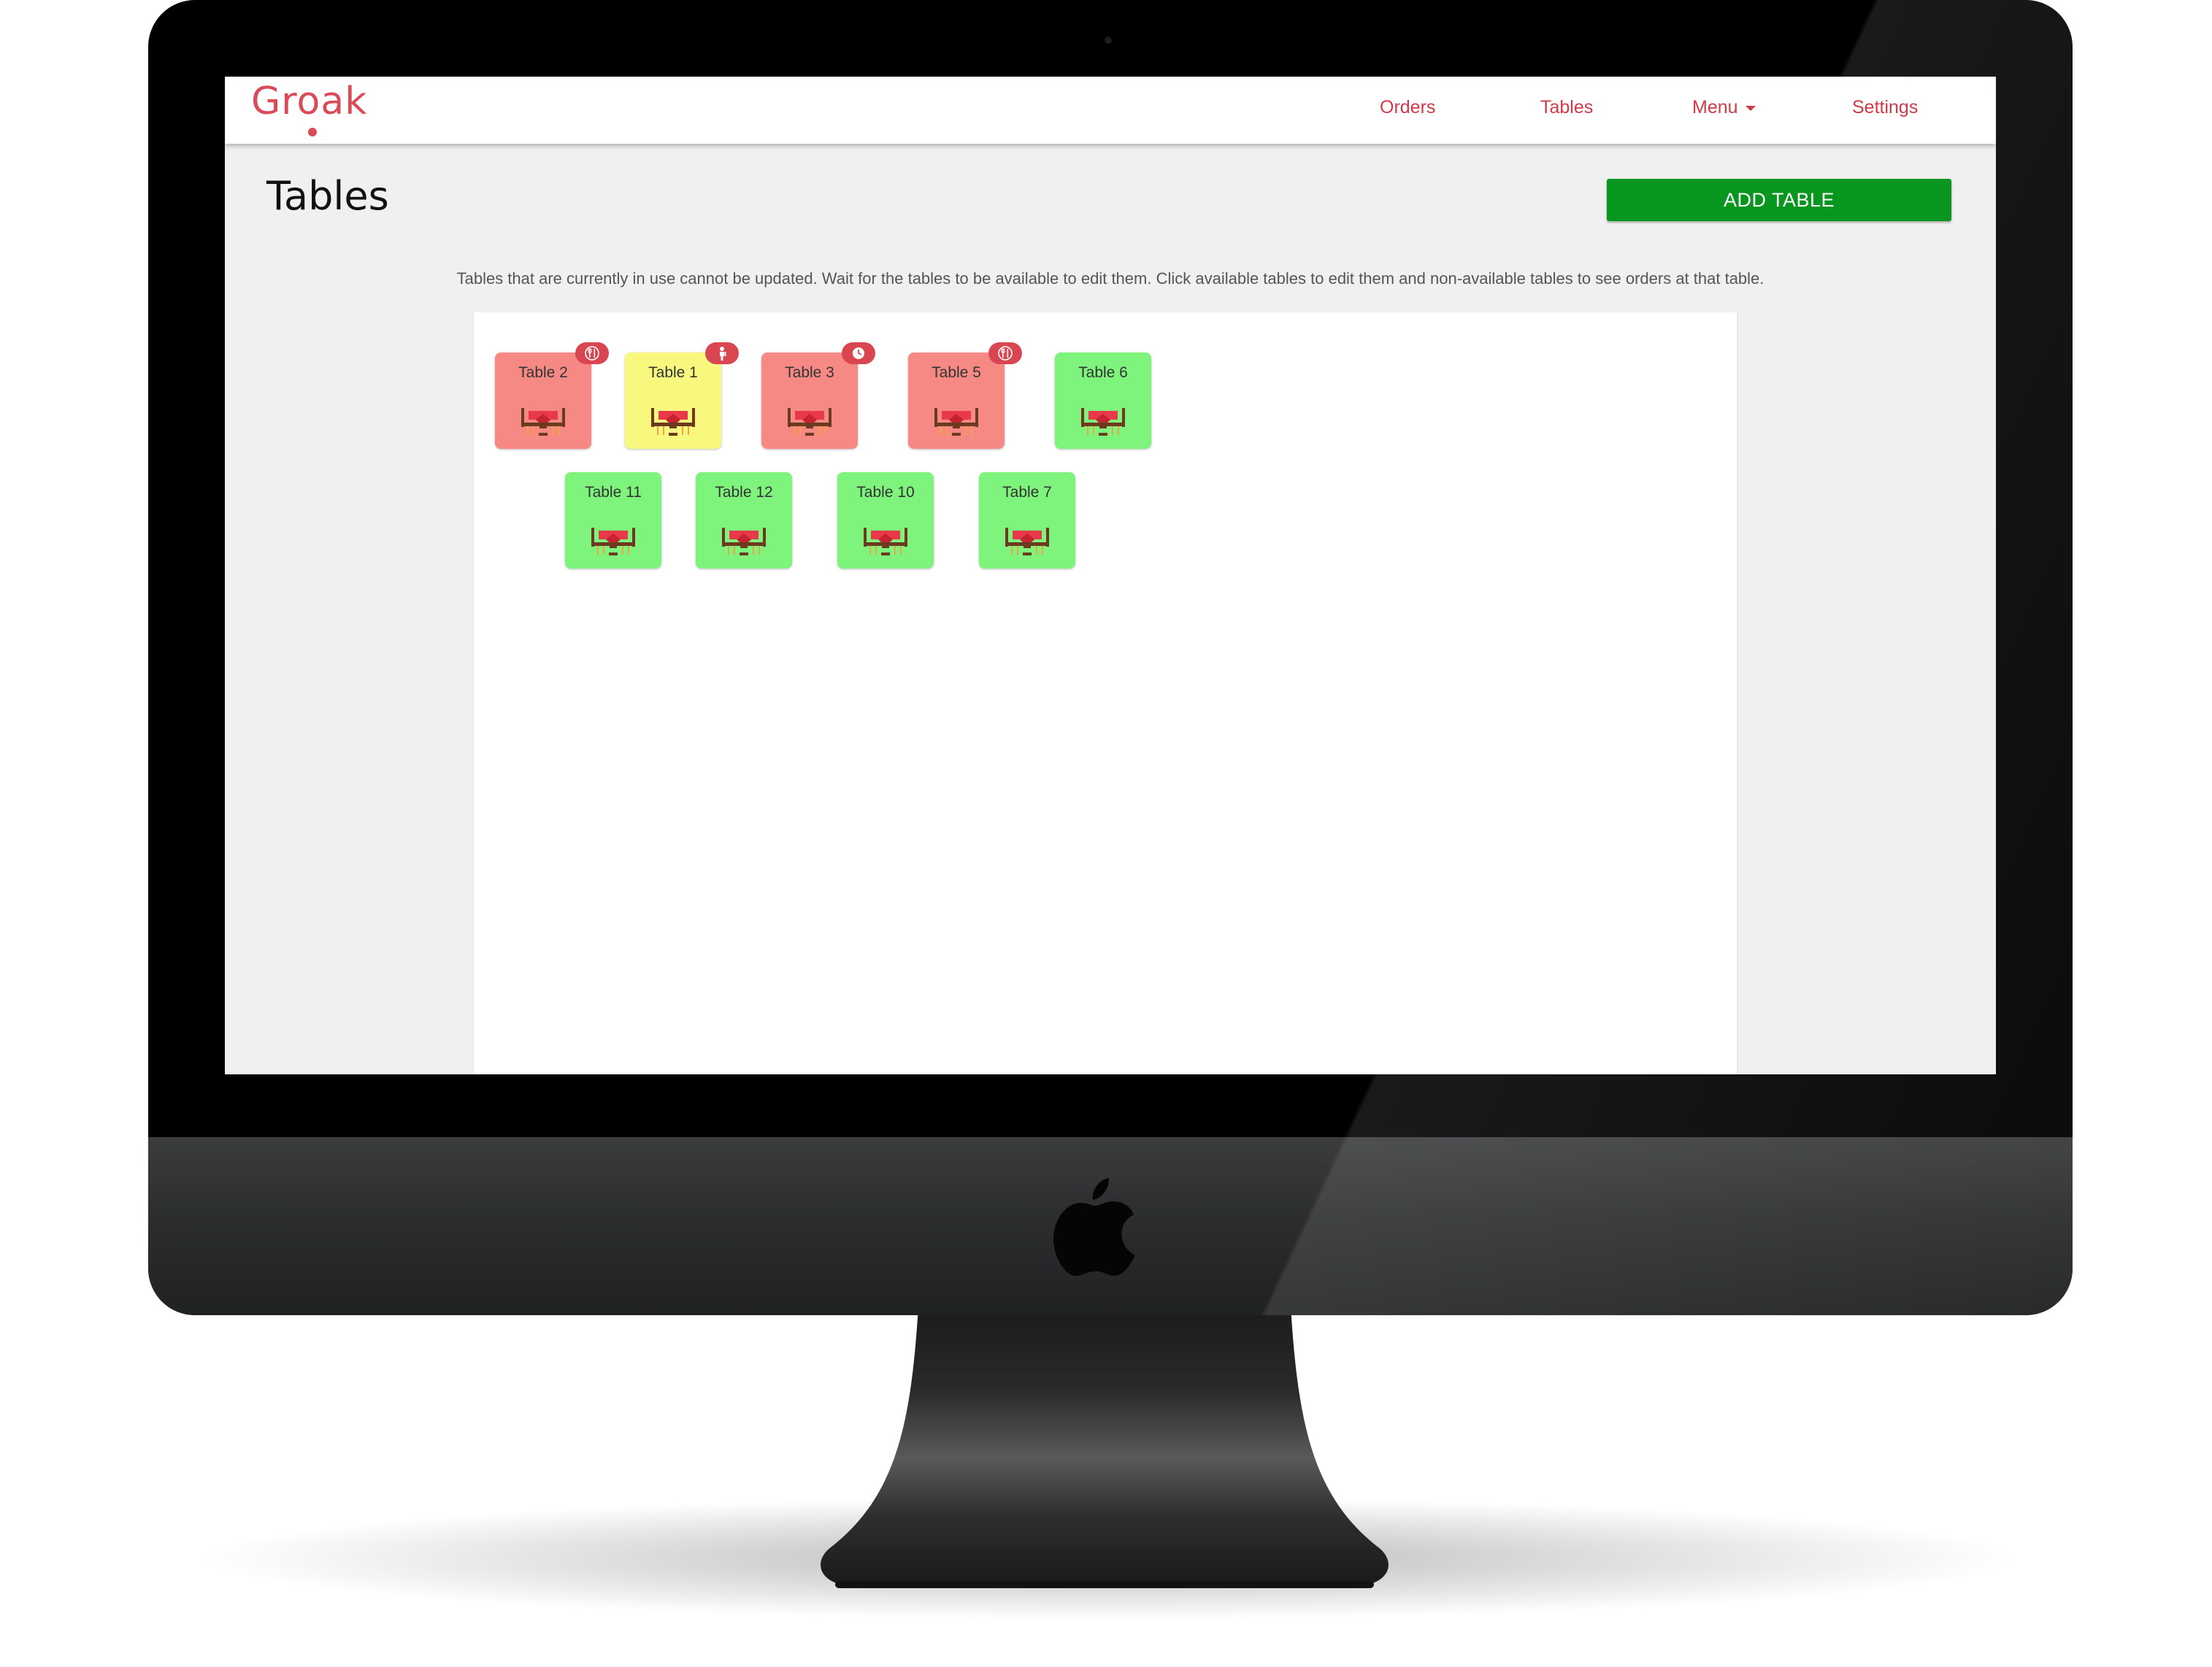 The width and height of the screenshot is (2212, 1667). I want to click on table-card: Table 3, so click(818, 395).